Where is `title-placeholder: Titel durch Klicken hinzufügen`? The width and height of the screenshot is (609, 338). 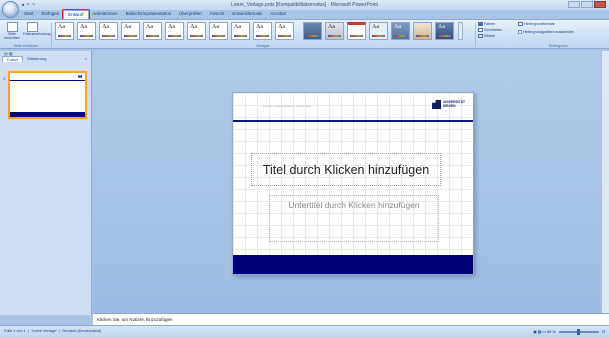 title-placeholder: Titel durch Klicken hinzufügen is located at coordinates (346, 169).